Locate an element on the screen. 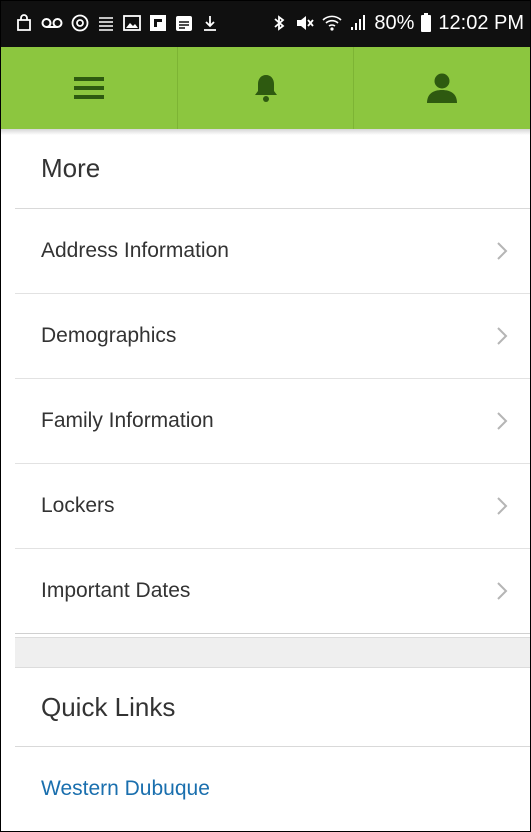 This screenshot has width=531, height=832. list-item-label: Important Dates is located at coordinates (116, 590).